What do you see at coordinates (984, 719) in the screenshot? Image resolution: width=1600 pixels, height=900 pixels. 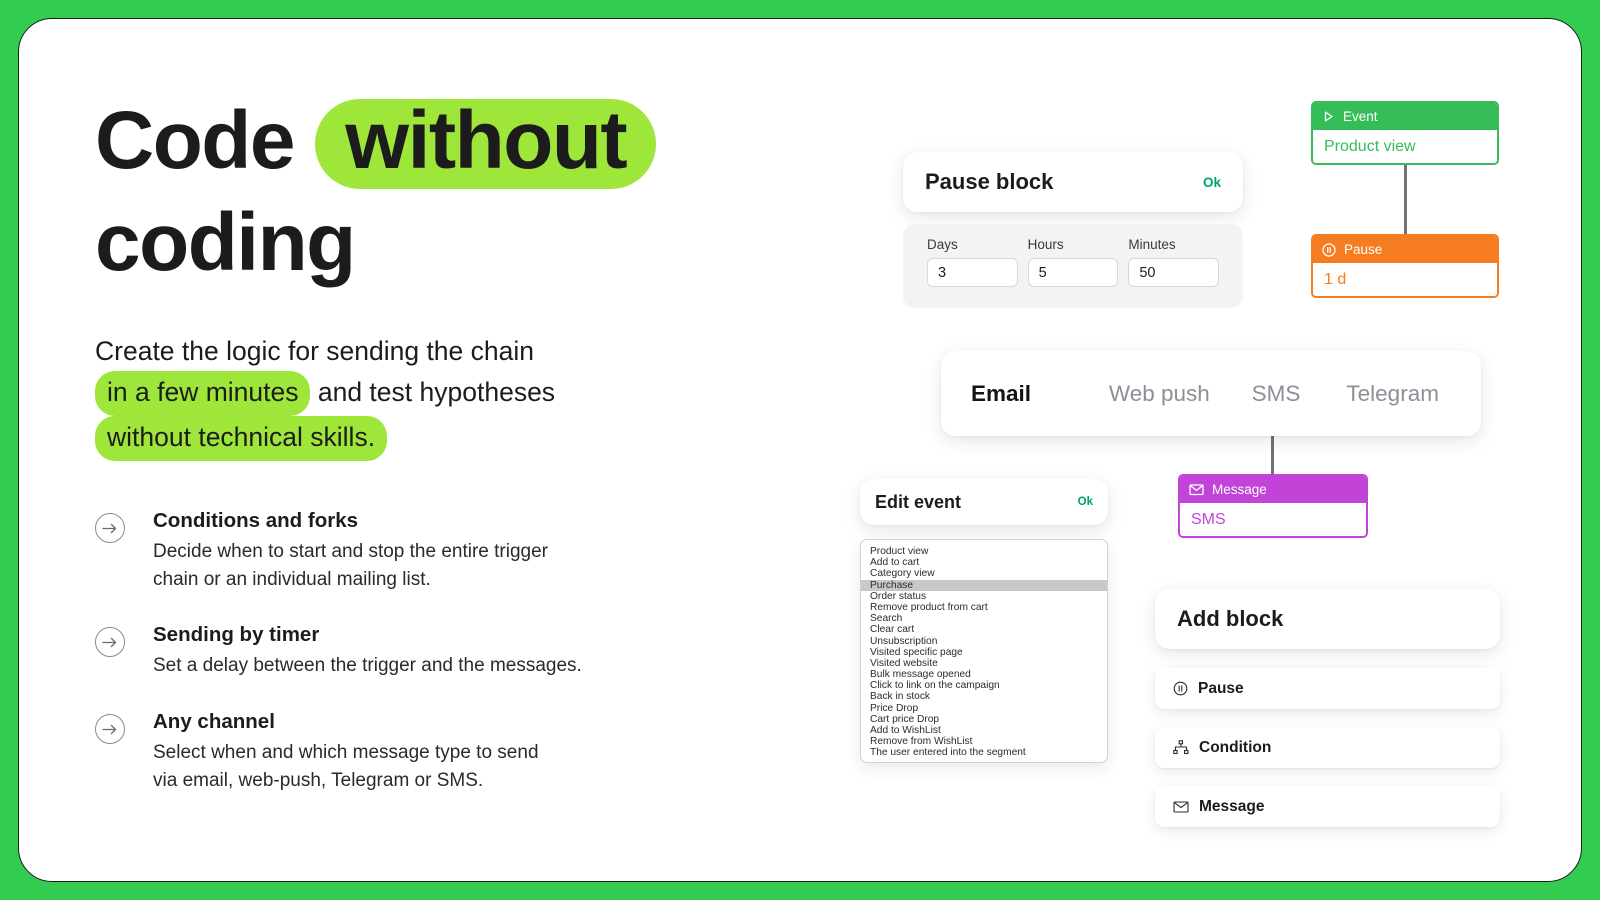 I see `event-option: Cart price Drop` at bounding box center [984, 719].